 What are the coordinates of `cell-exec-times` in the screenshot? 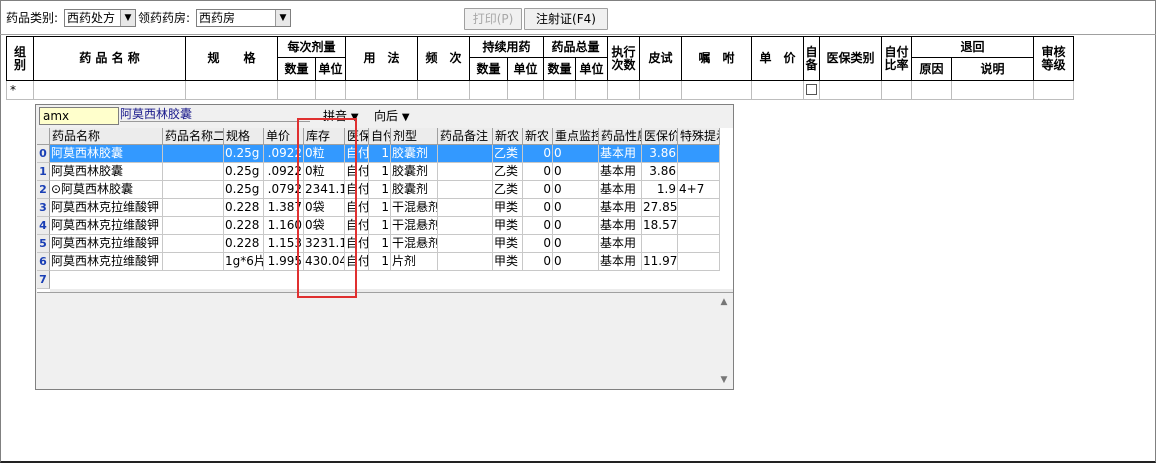 It's located at (624, 90).